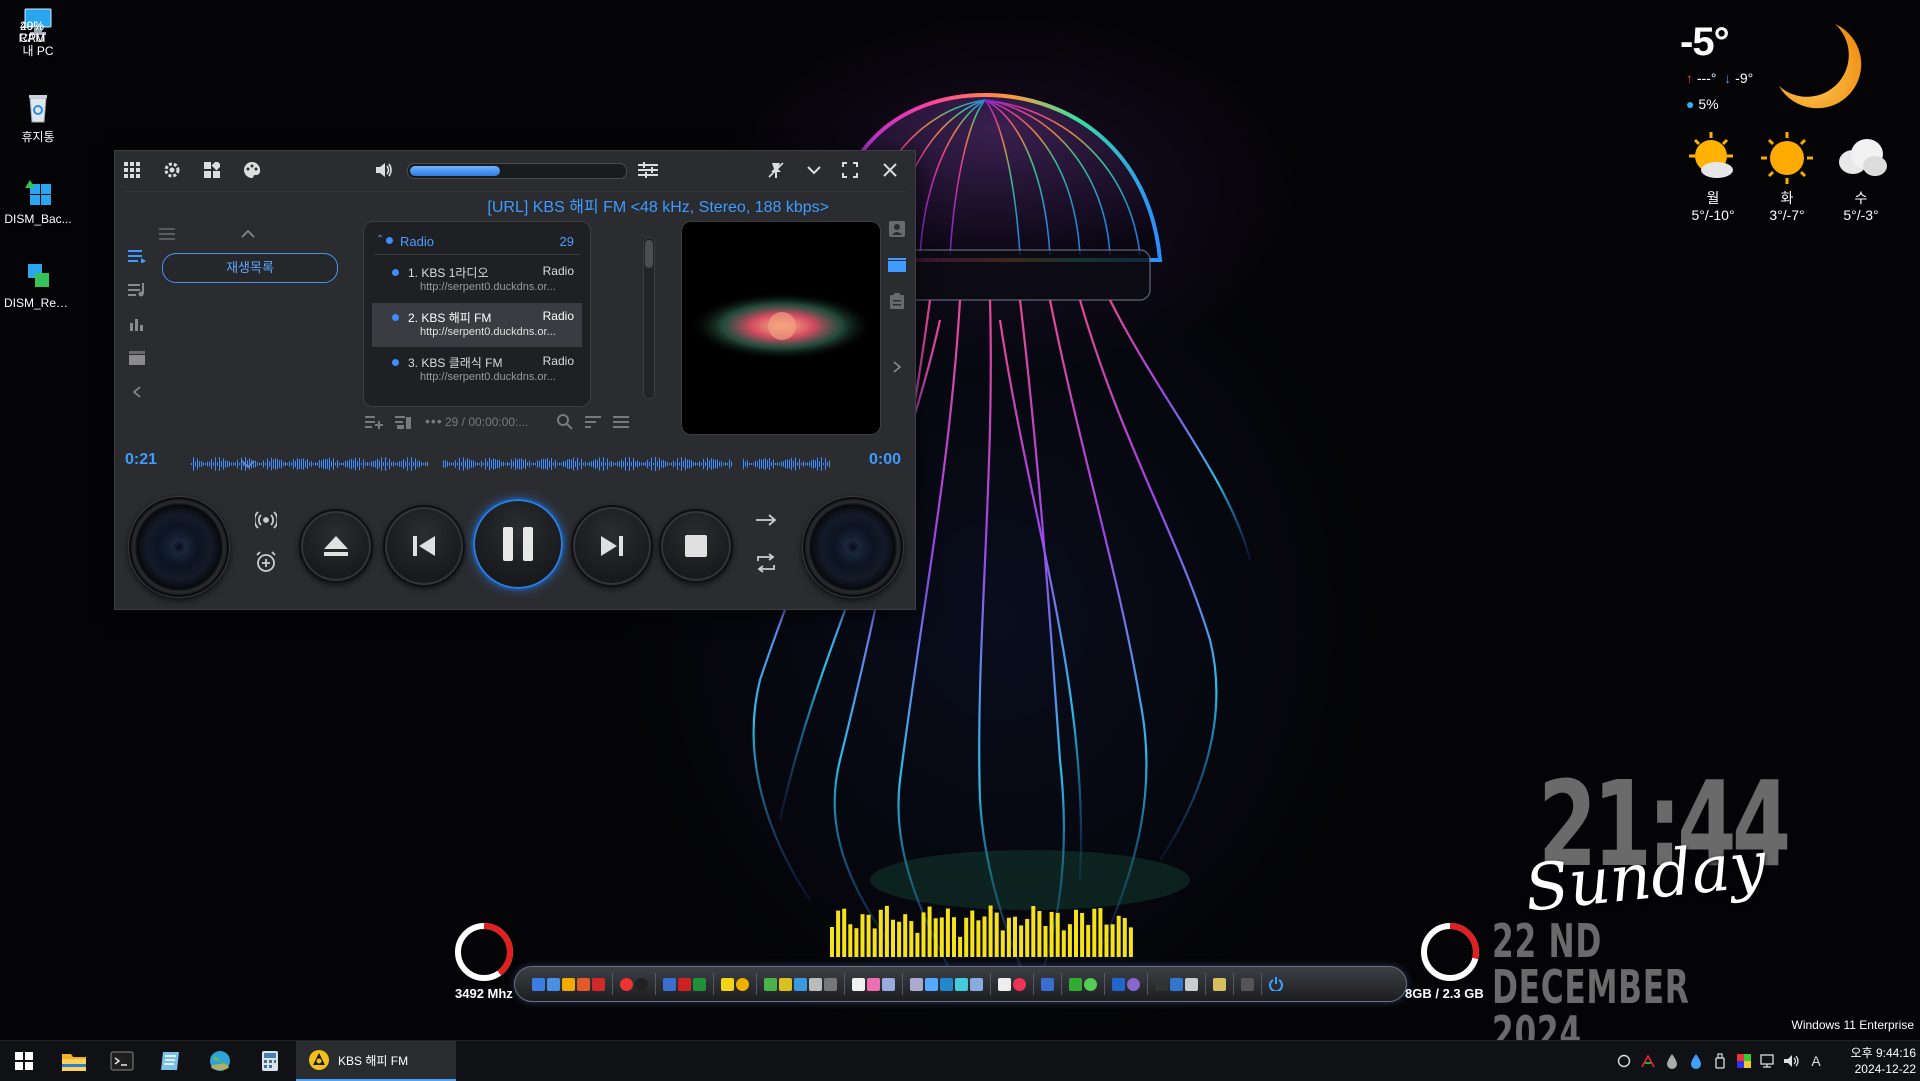  Describe the element at coordinates (137, 256) in the screenshot. I see `playlist-icon` at that location.